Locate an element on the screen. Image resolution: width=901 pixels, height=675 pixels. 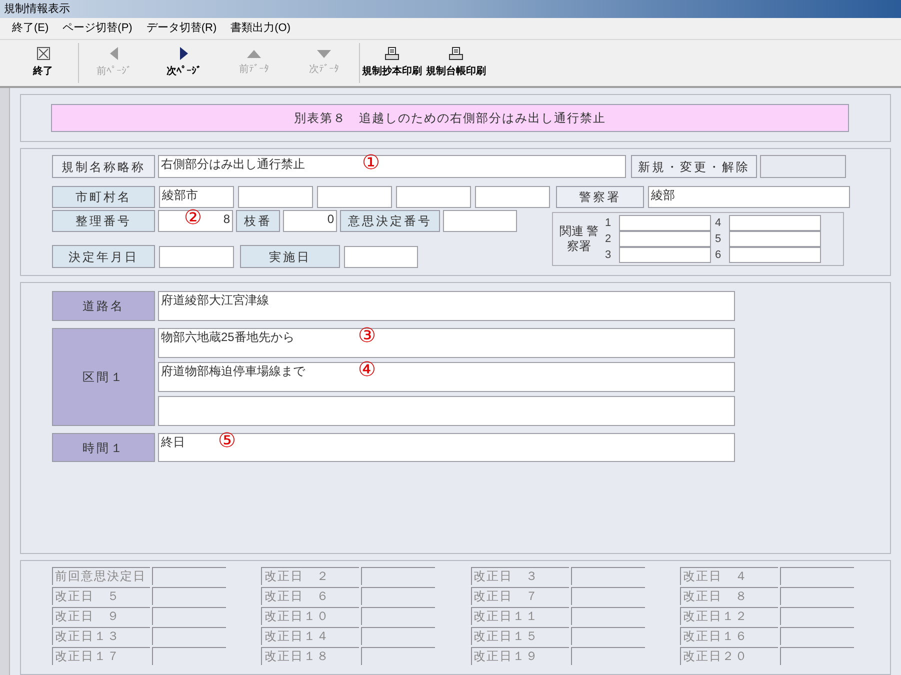
field-label: 改正日 ５ is located at coordinates (101, 596).